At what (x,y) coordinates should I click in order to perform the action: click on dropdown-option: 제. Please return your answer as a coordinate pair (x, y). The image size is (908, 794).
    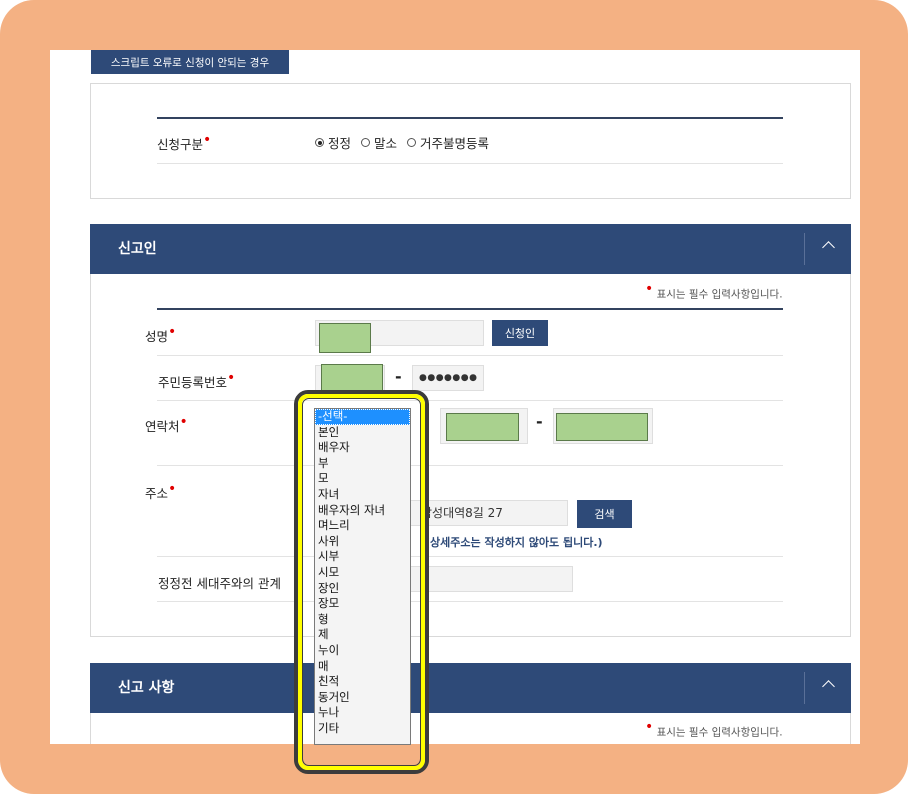
    Looking at the image, I should click on (362, 635).